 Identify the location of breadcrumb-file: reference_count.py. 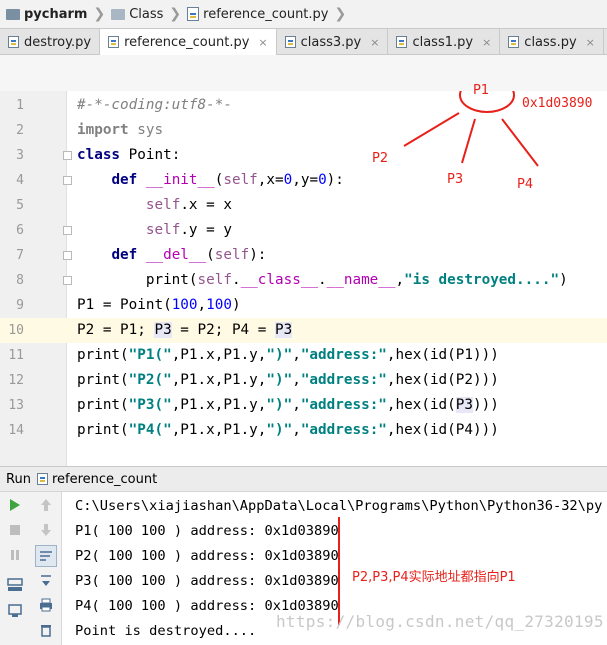
(257, 14).